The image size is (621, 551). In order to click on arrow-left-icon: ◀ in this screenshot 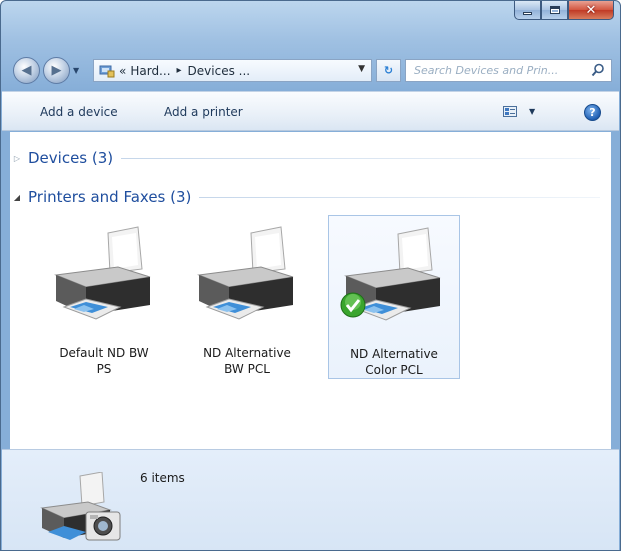, I will do `click(26, 70)`.